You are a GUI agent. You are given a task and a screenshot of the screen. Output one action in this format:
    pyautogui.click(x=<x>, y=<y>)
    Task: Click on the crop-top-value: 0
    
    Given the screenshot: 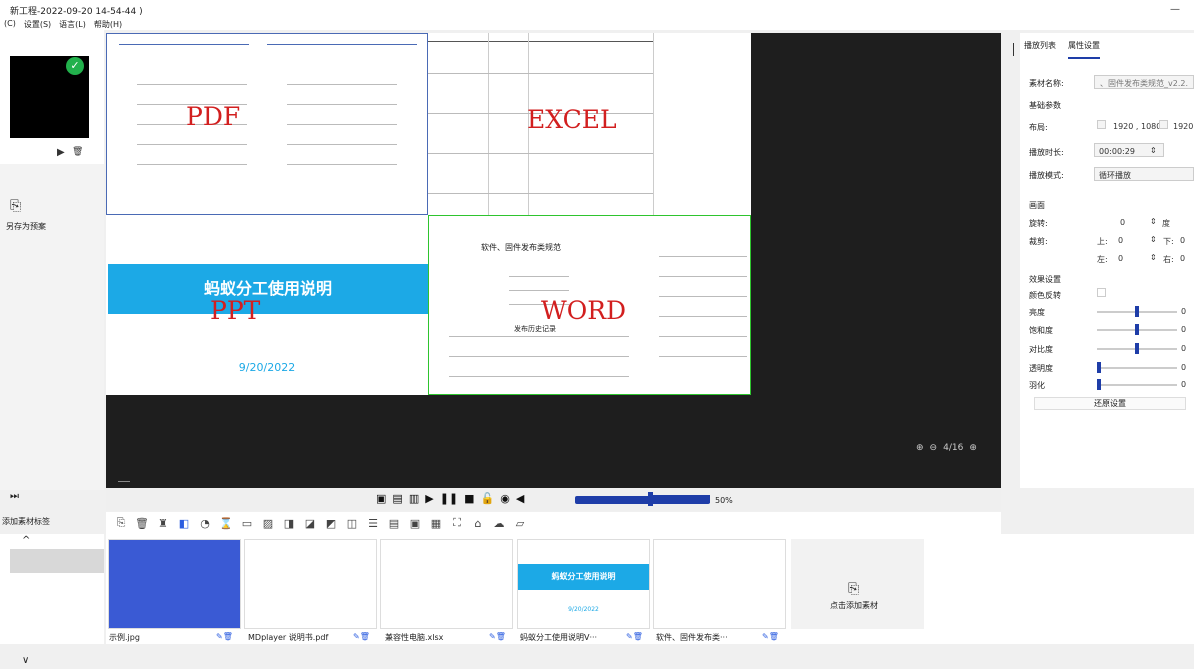 What is the action you would take?
    pyautogui.click(x=1120, y=240)
    